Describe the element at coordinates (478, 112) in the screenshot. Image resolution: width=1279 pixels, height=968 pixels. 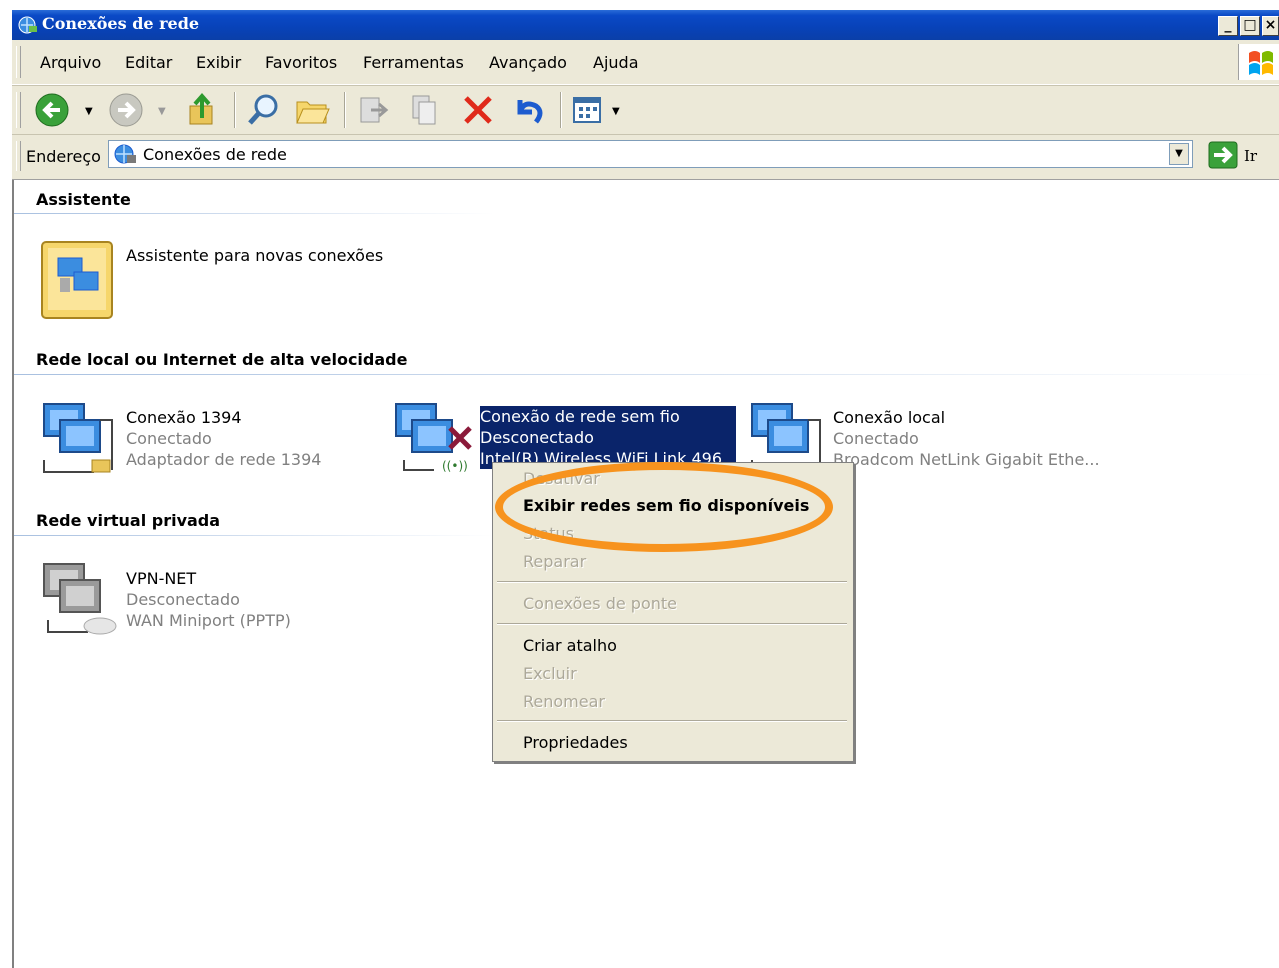
I see `delete-icon` at that location.